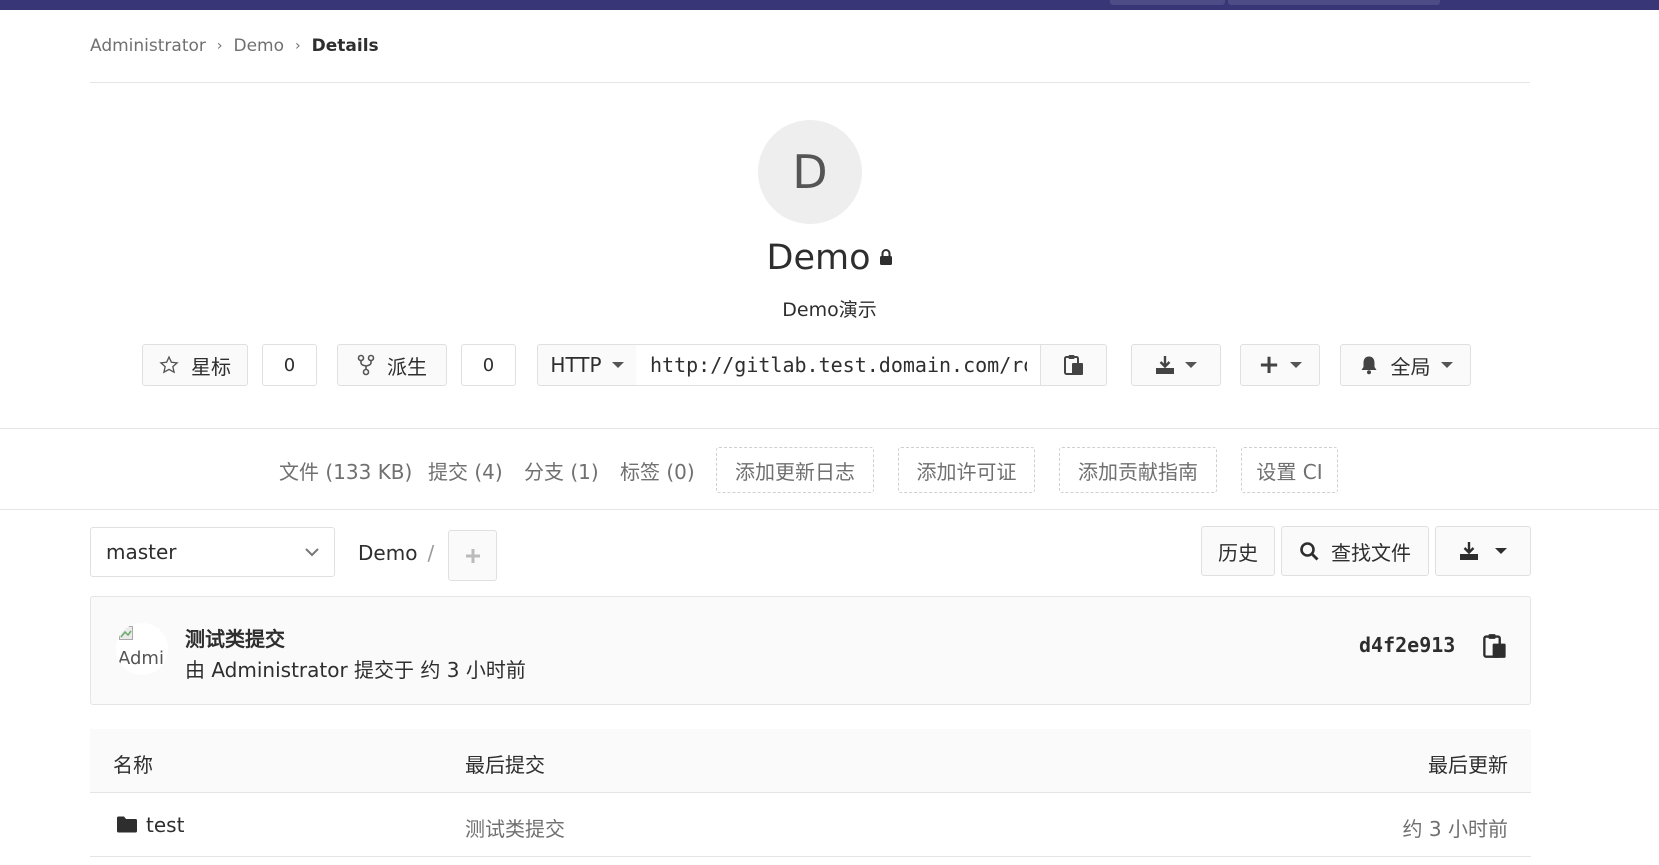 The width and height of the screenshot is (1659, 865). I want to click on history-button: 历史, so click(1238, 551).